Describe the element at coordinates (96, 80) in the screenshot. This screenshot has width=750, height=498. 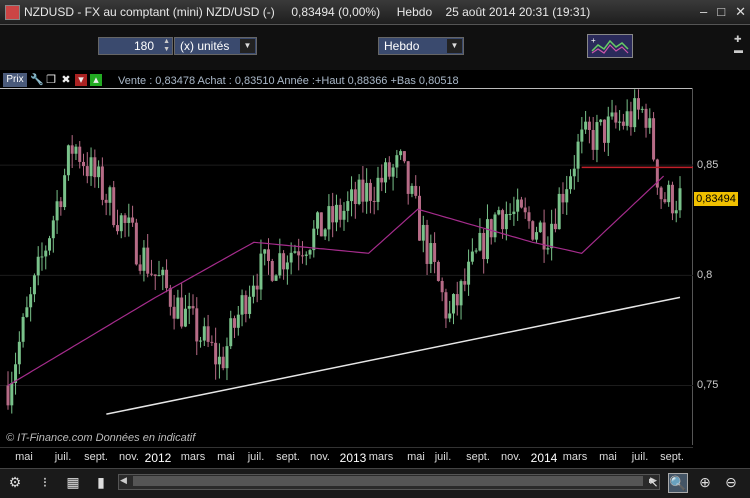
I see `add-indicator-icon: ▴` at that location.